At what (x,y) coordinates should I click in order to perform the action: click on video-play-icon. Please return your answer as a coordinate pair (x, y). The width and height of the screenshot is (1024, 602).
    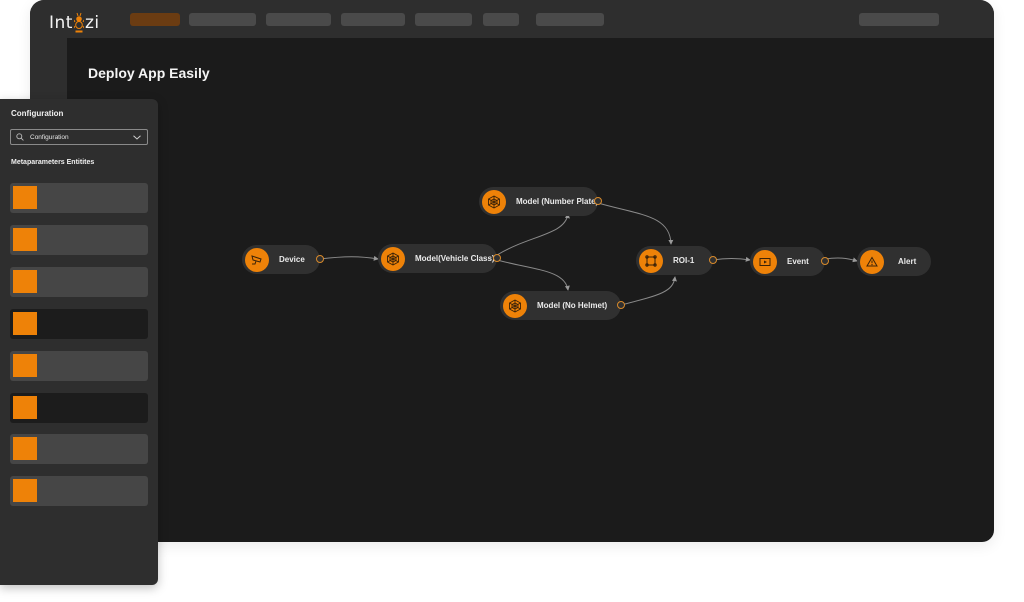
    Looking at the image, I should click on (765, 261).